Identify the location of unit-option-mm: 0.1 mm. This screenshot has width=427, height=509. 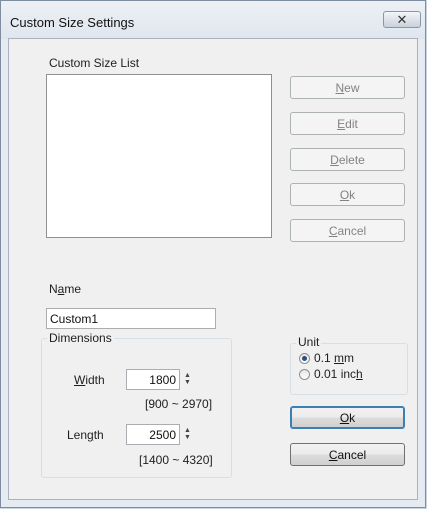
(326, 358).